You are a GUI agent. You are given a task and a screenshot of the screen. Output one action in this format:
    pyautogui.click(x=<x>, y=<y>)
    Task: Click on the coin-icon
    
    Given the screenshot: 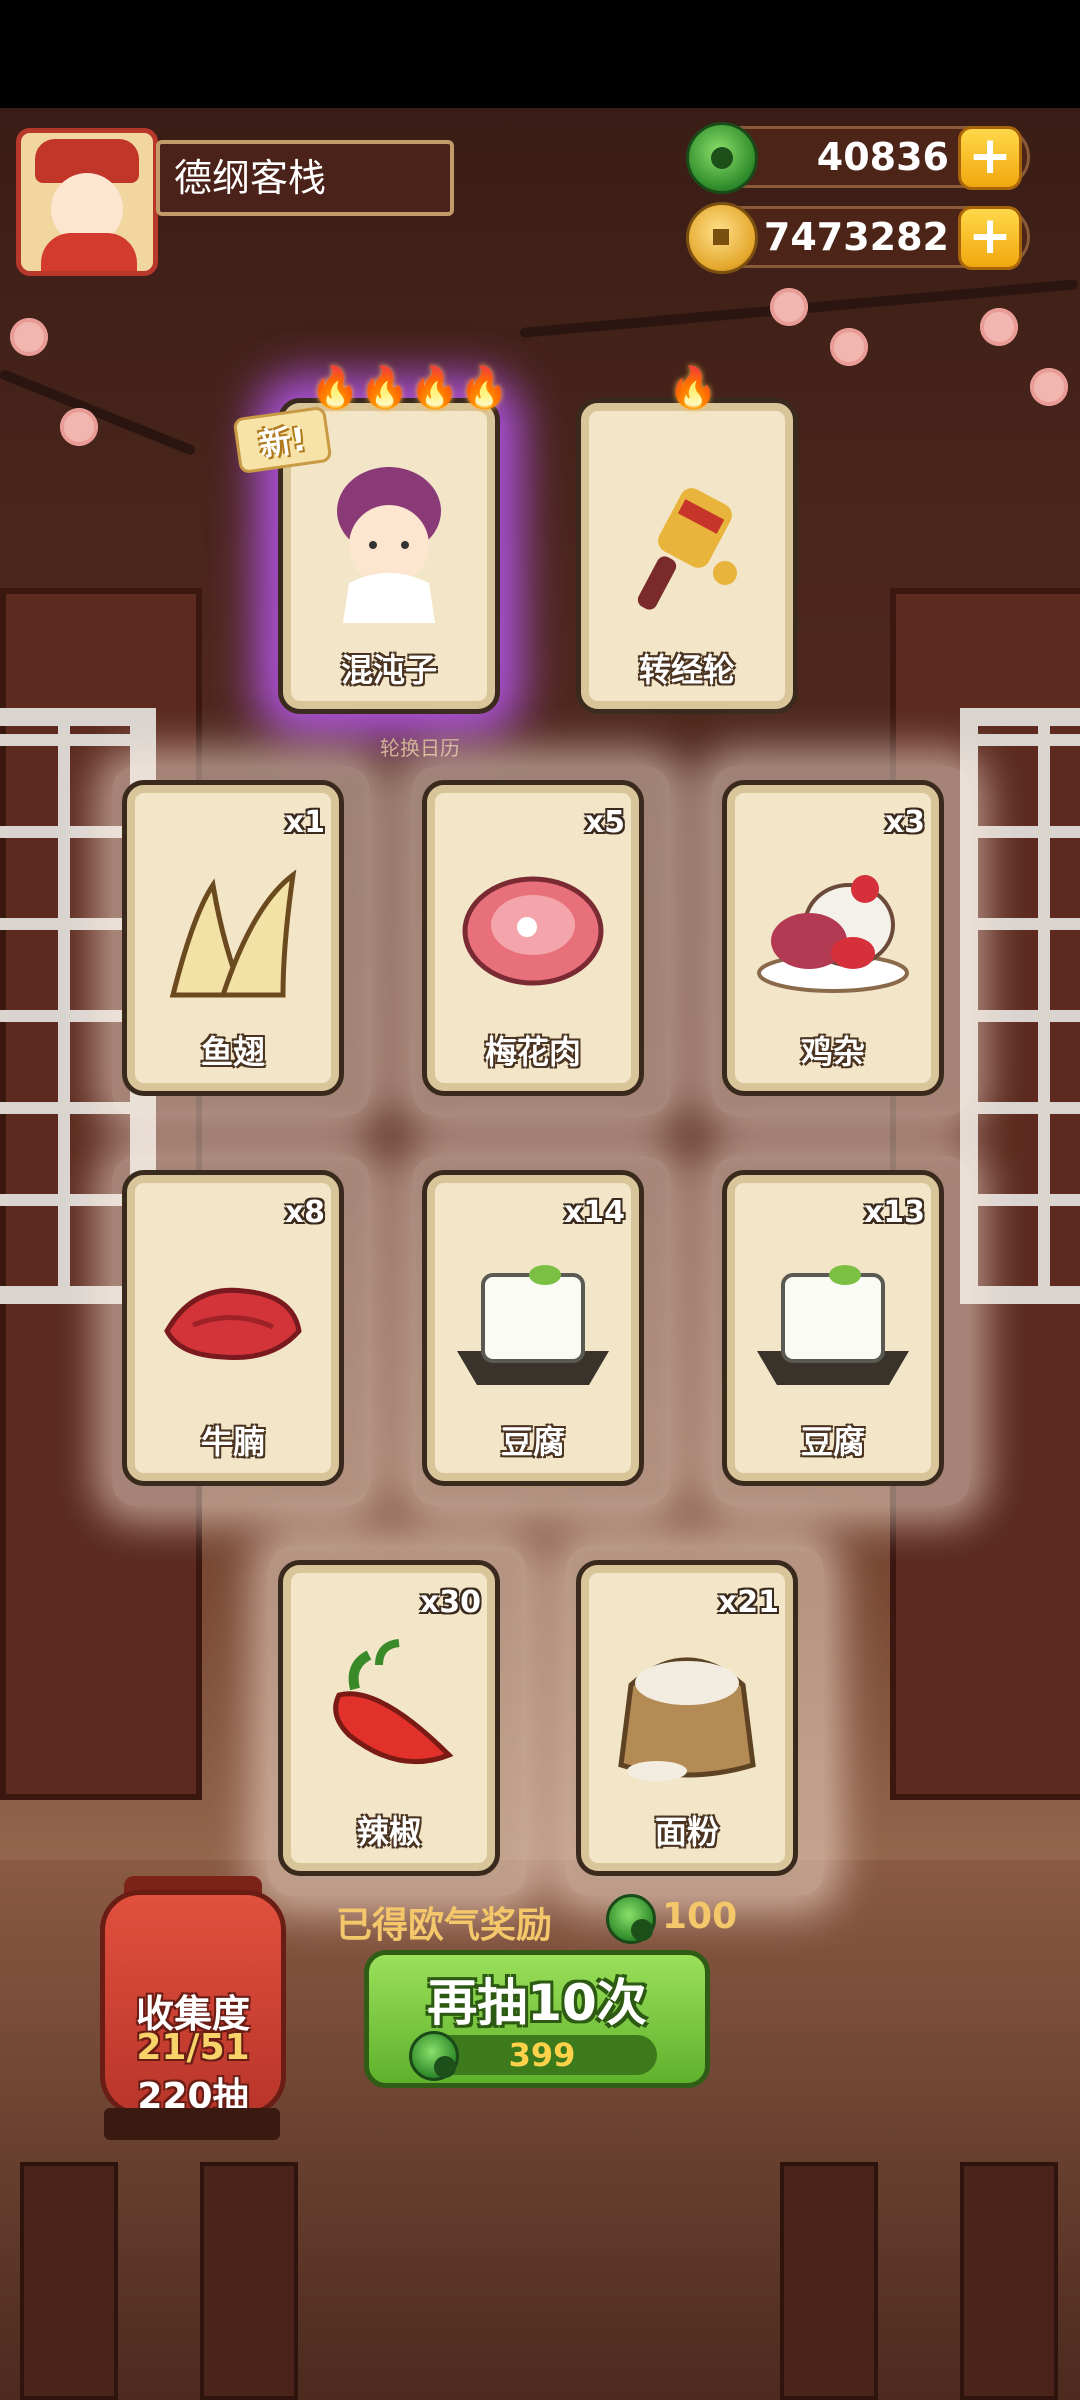 What is the action you would take?
    pyautogui.click(x=722, y=238)
    